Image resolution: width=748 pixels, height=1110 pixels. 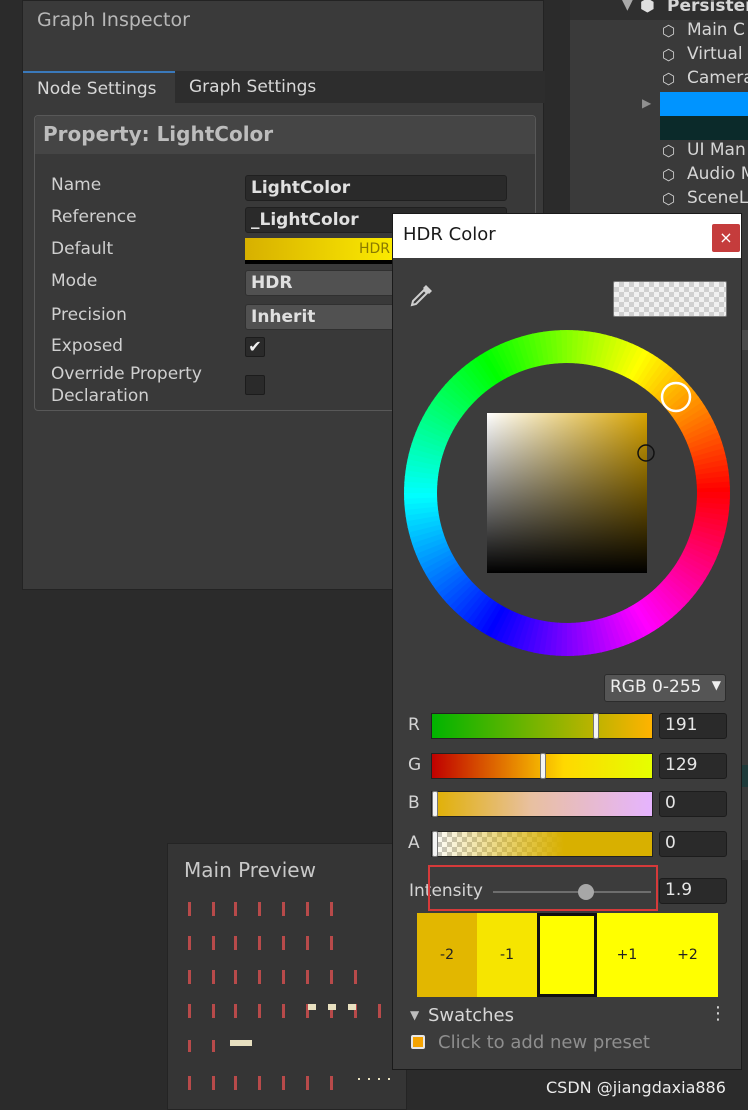 I want to click on override-label-line1: Override Property, so click(x=126, y=374).